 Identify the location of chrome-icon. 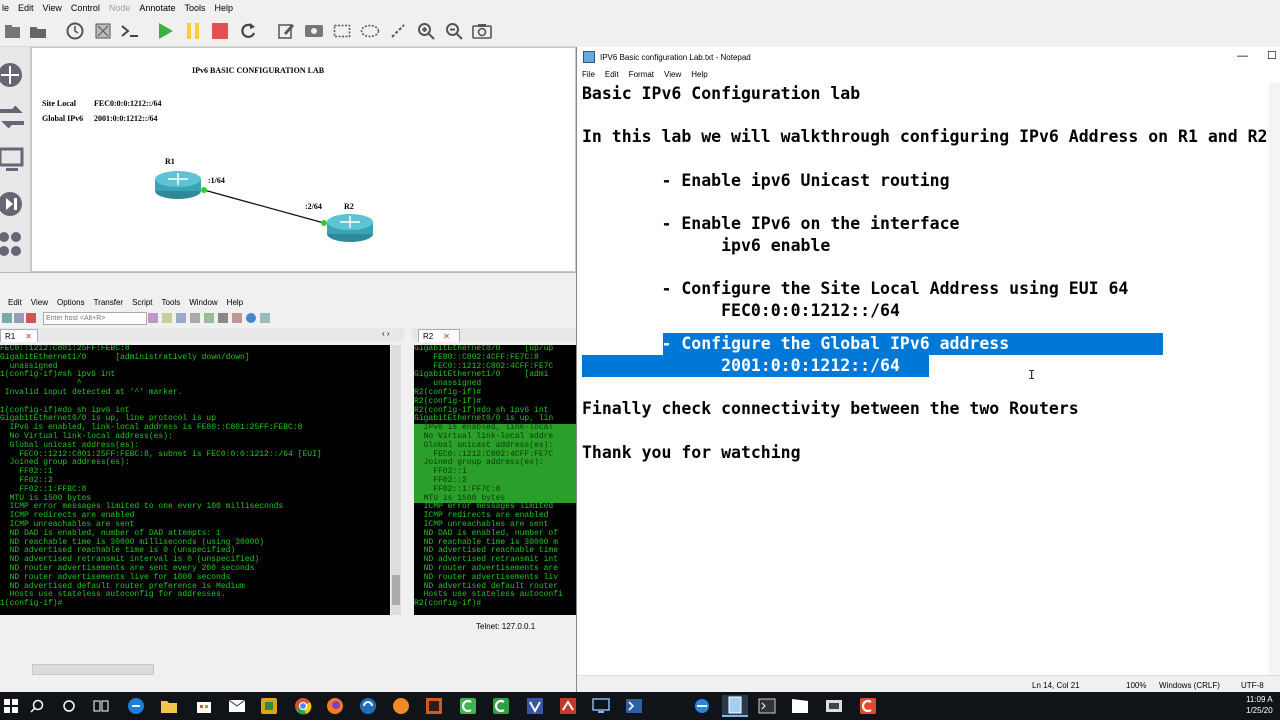
(303, 706).